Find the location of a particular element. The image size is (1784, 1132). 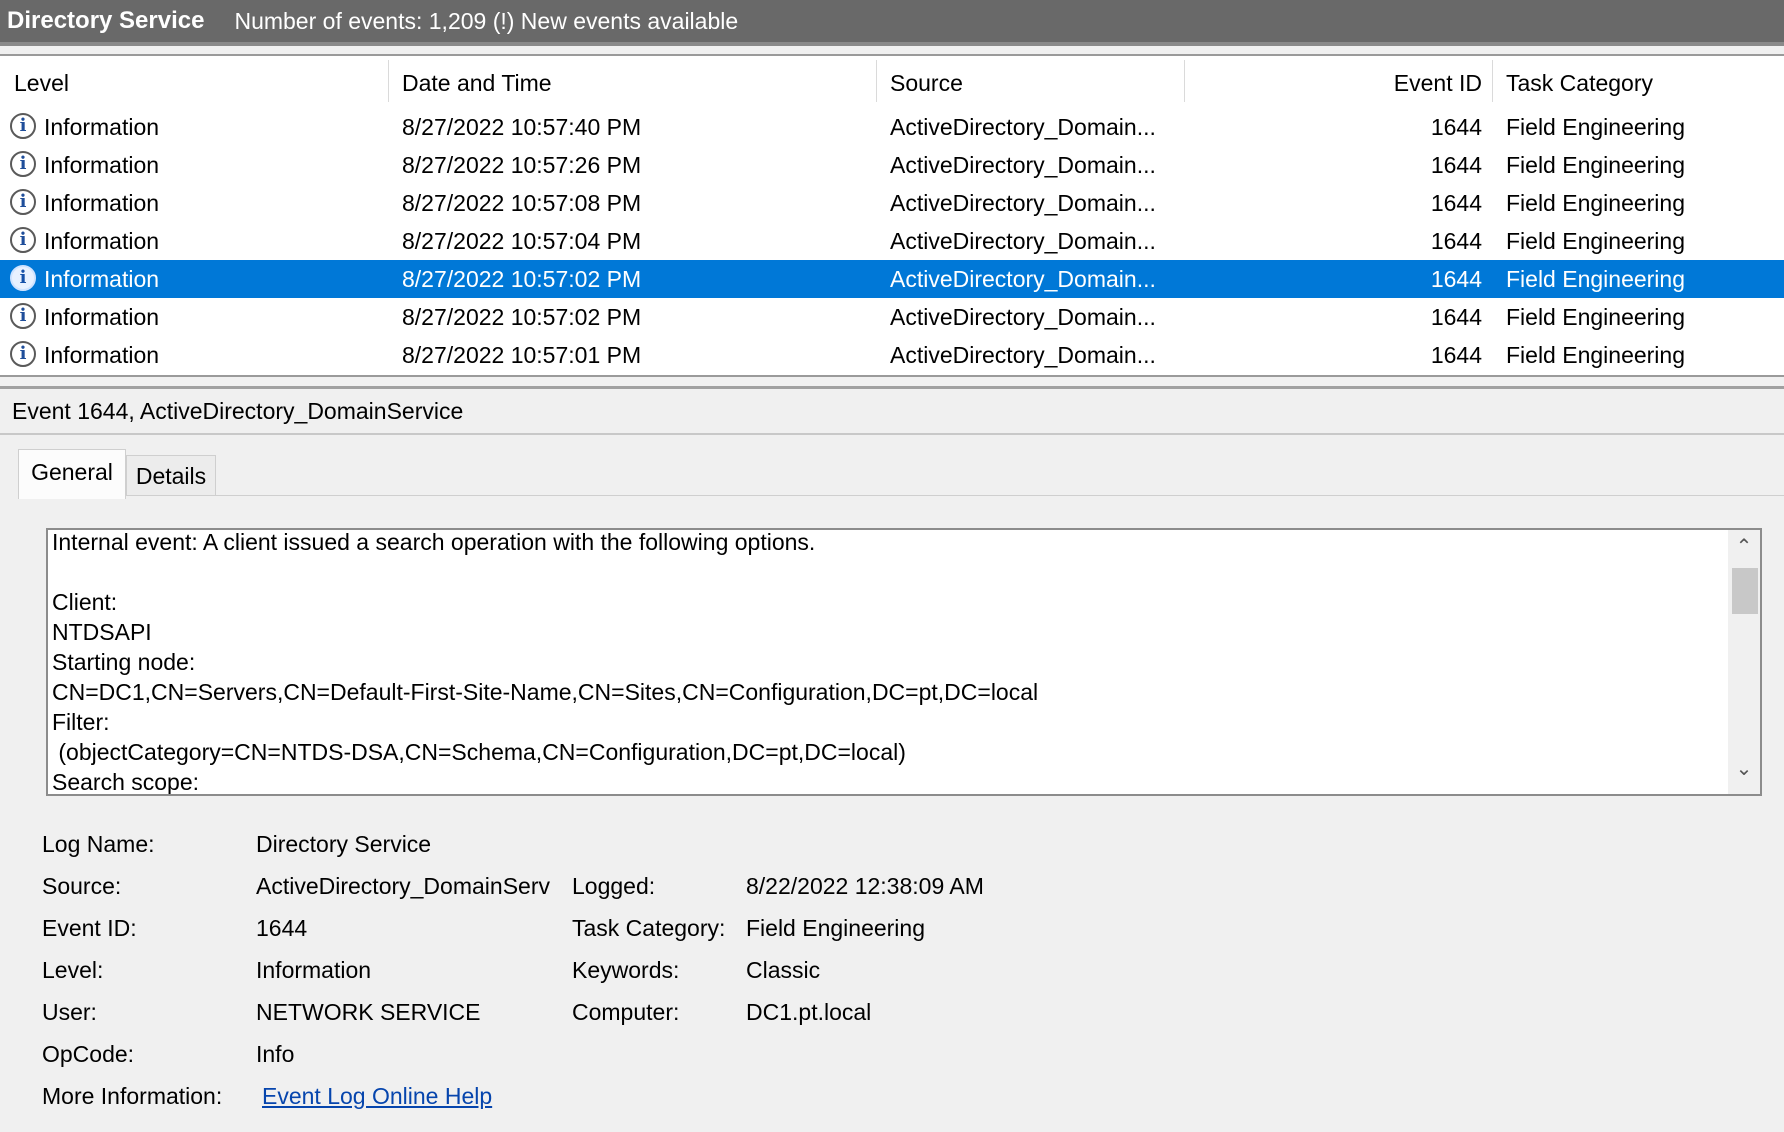

computer-value: DC1.pt.local is located at coordinates (809, 1012).